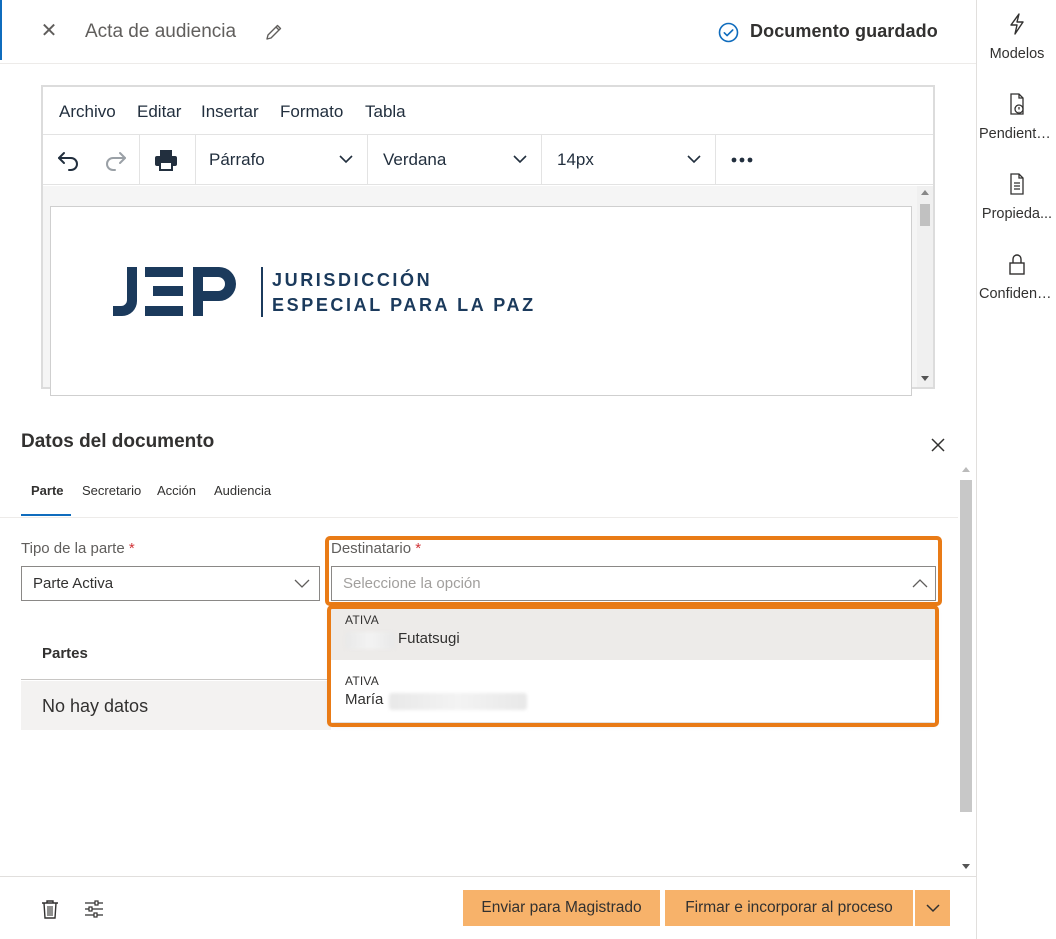 The width and height of the screenshot is (1056, 939). Describe the element at coordinates (111, 490) in the screenshot. I see `tab-secretario: Secretario` at that location.